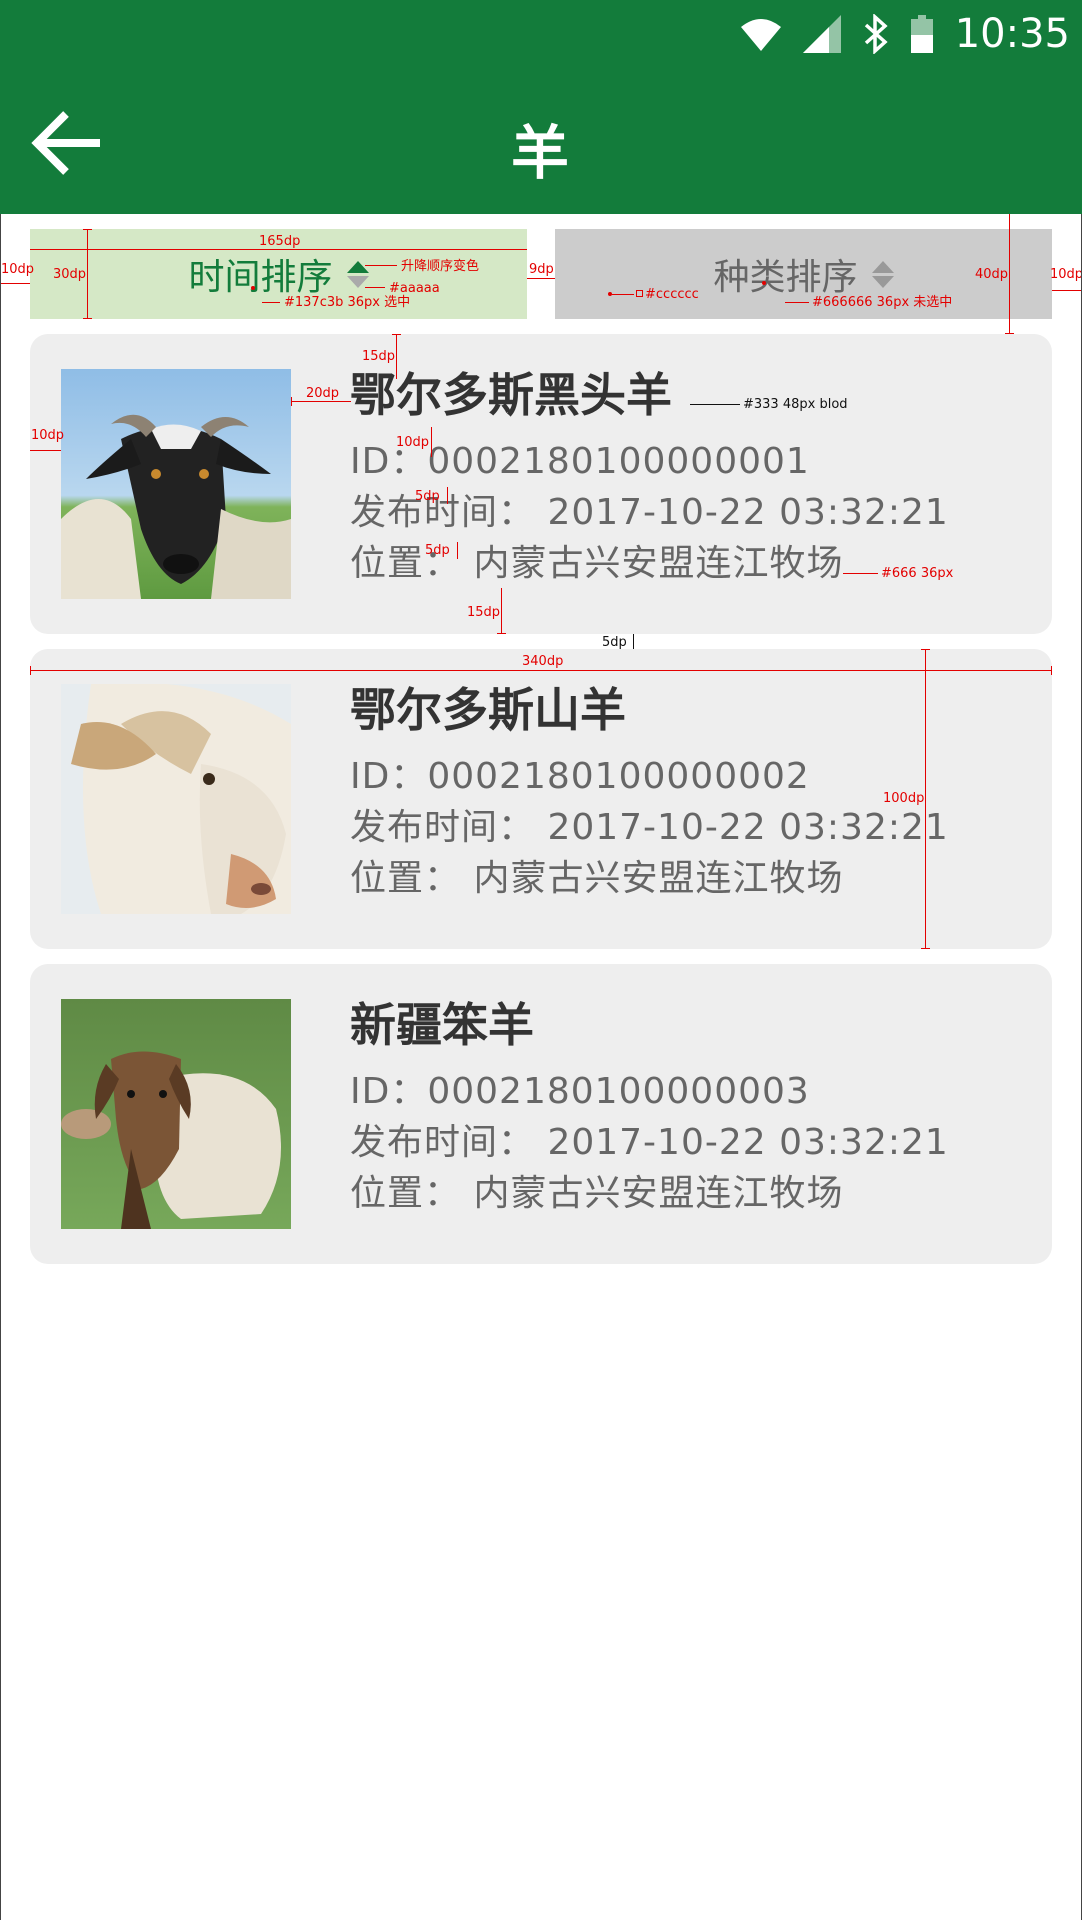 Image resolution: width=1082 pixels, height=1920 pixels. What do you see at coordinates (511, 395) in the screenshot?
I see `item-title: 鄂尔多斯黑头羊` at bounding box center [511, 395].